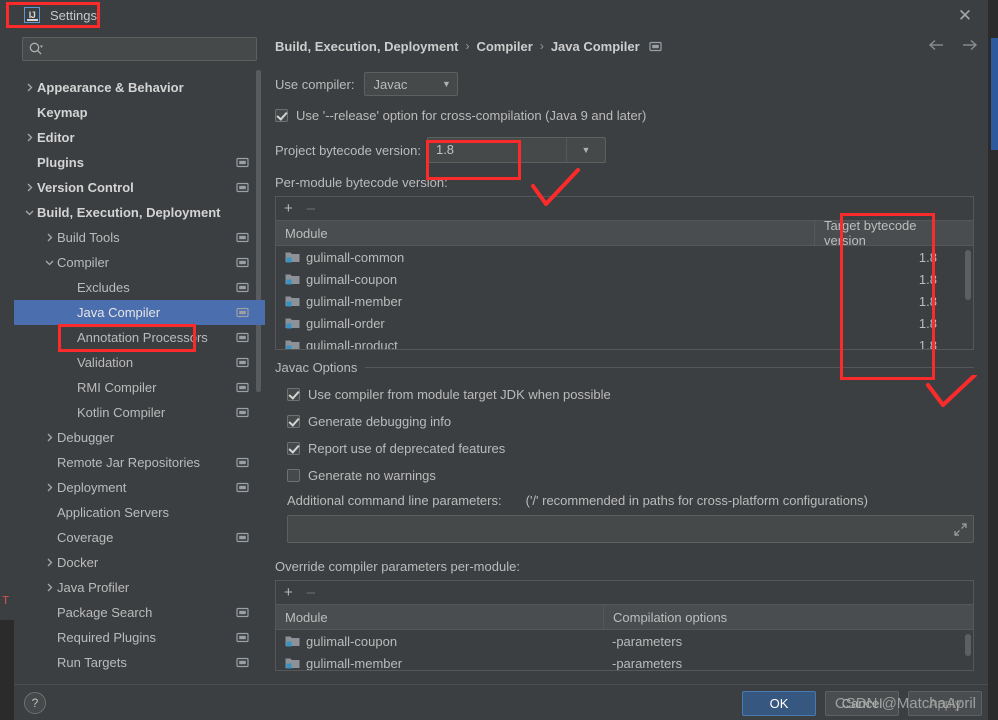 Image resolution: width=998 pixels, height=720 pixels. I want to click on arrow-left-icon, so click(937, 45).